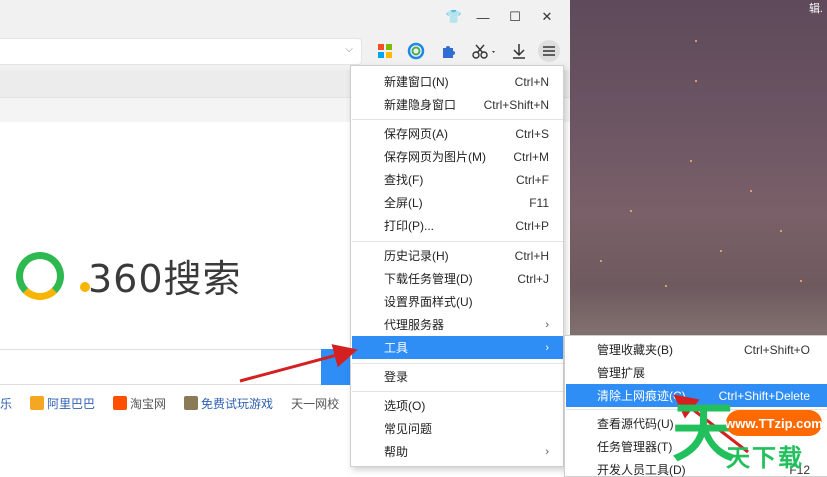  Describe the element at coordinates (416, 134) in the screenshot. I see `menu-item-label: 保存网页(A)` at that location.